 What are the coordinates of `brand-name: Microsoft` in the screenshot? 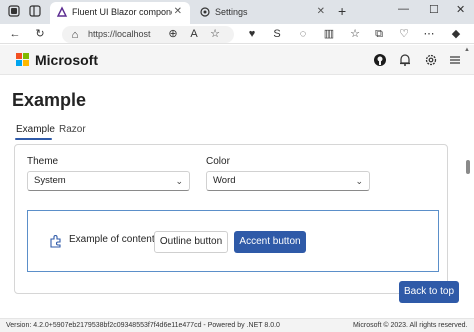 It's located at (66, 60).